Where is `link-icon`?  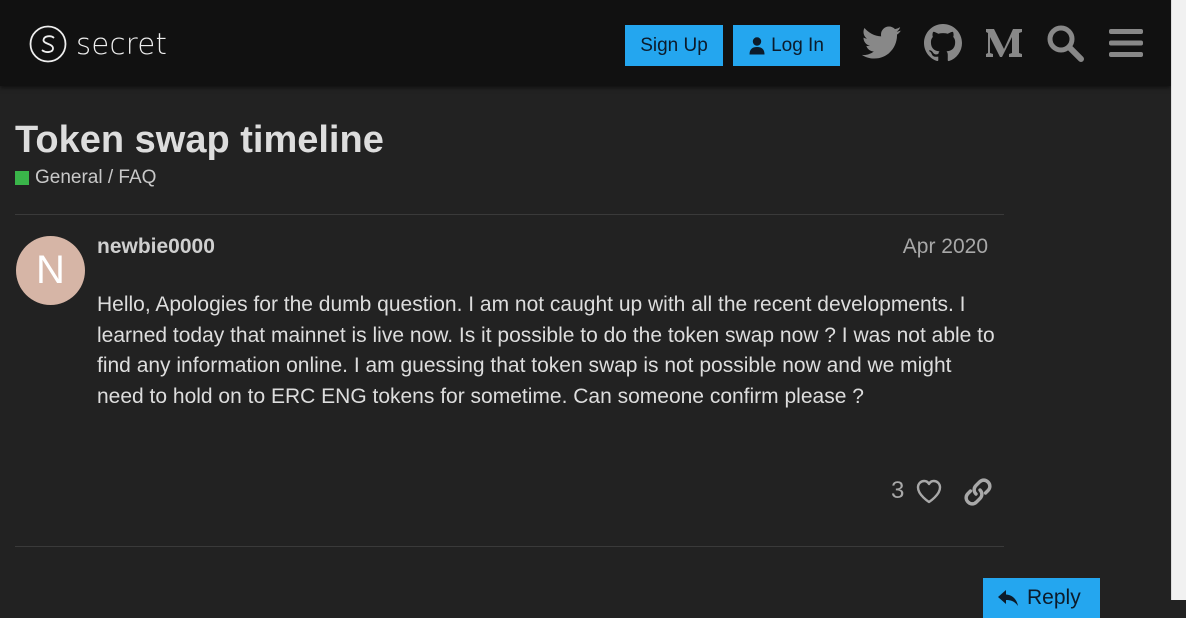 link-icon is located at coordinates (978, 492).